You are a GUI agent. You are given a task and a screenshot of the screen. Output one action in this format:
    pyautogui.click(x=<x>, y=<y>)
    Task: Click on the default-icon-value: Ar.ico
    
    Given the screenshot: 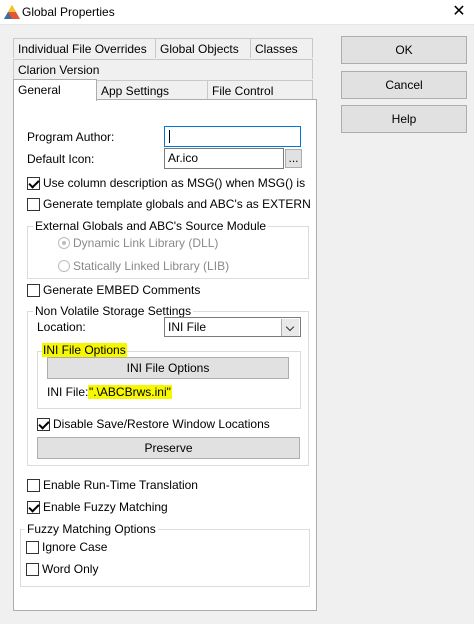 What is the action you would take?
    pyautogui.click(x=183, y=158)
    